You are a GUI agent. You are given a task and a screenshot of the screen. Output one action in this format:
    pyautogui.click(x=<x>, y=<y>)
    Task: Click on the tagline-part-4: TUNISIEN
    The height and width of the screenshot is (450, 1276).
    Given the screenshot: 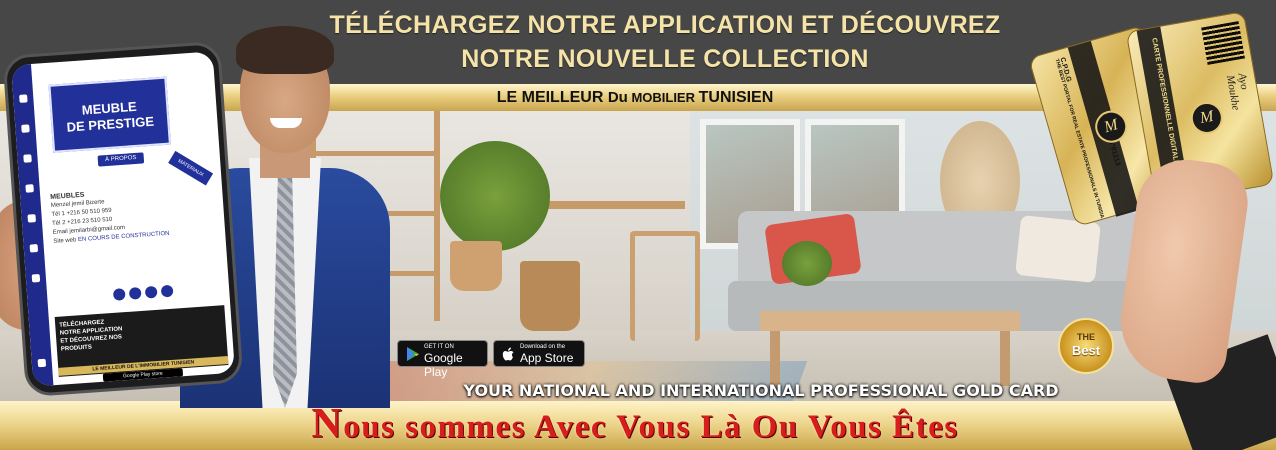 What is the action you would take?
    pyautogui.click(x=736, y=97)
    